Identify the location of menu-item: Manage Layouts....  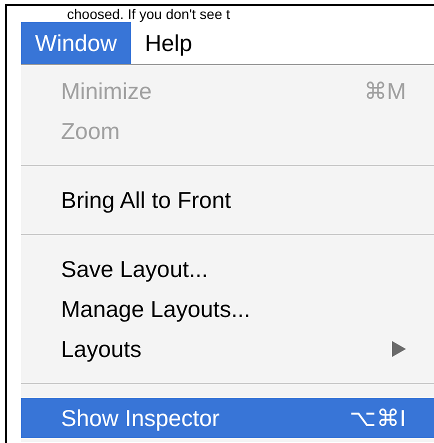
(227, 309).